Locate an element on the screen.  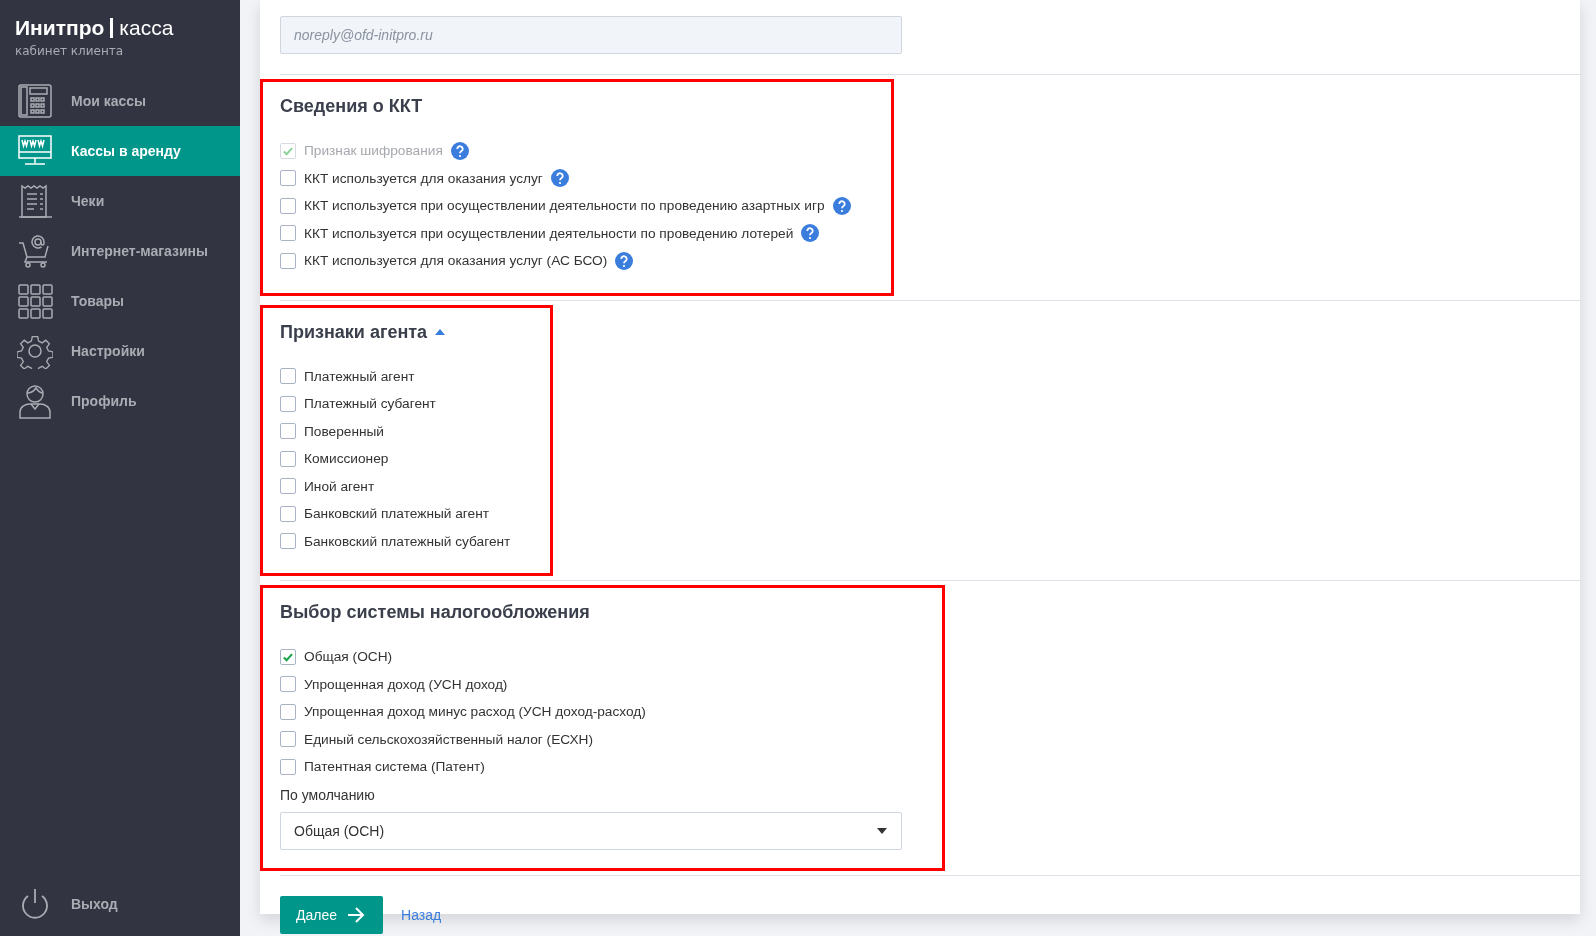
sidebar-item: Интернет-магазины is located at coordinates (120, 251).